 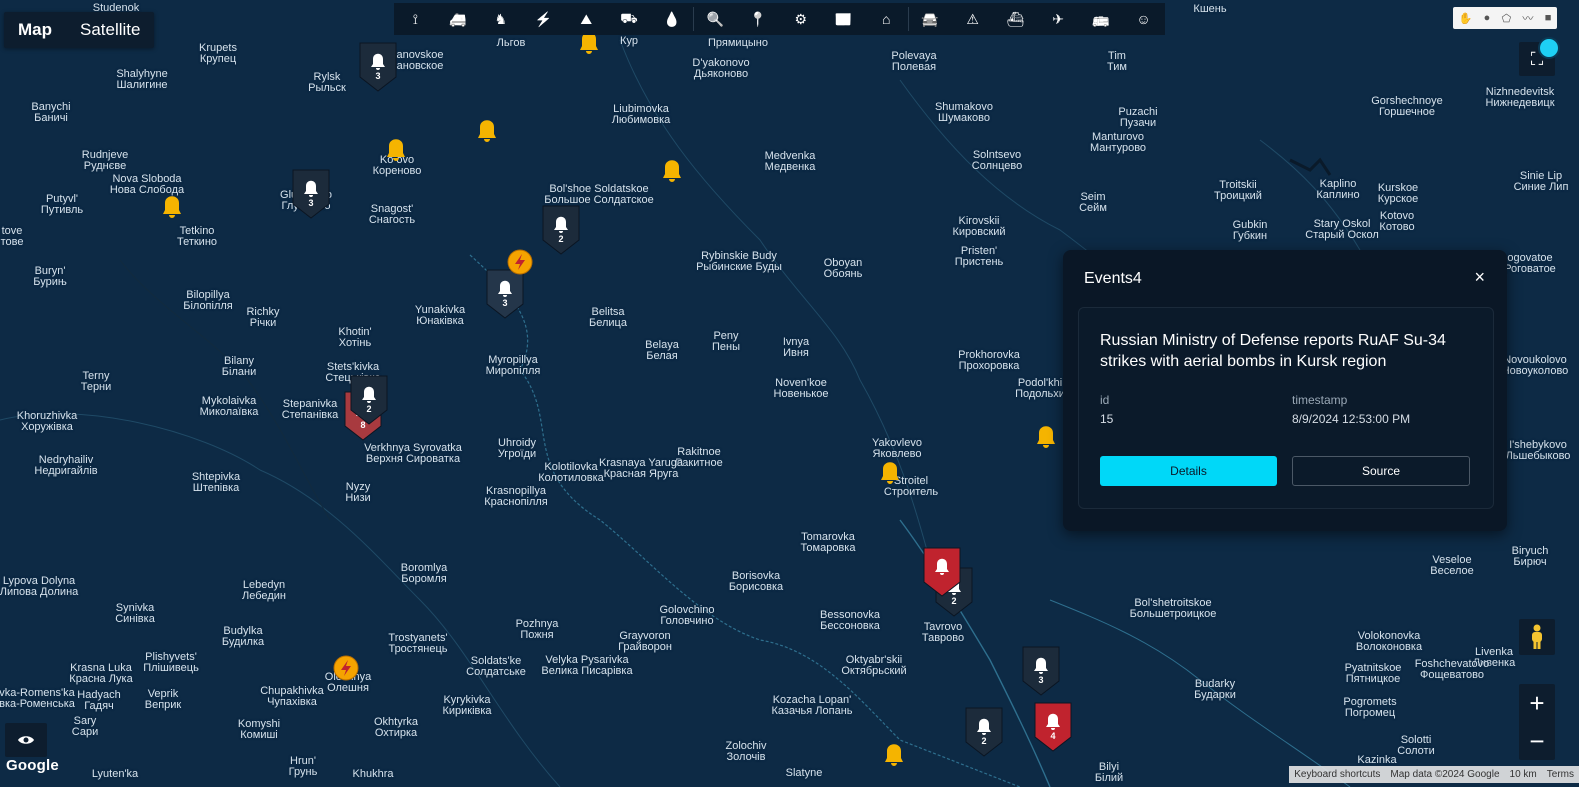 What do you see at coordinates (511, 43) in the screenshot?
I see `place-label: Льгов` at bounding box center [511, 43].